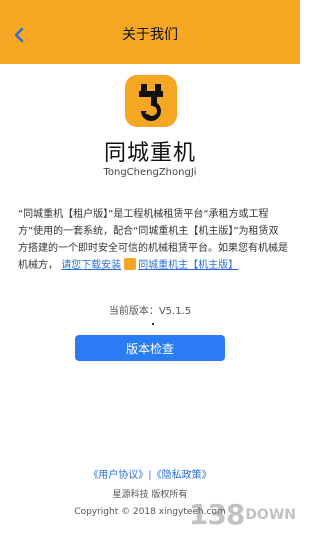 The image size is (320, 533). I want to click on page-title: 关于我们, so click(150, 35).